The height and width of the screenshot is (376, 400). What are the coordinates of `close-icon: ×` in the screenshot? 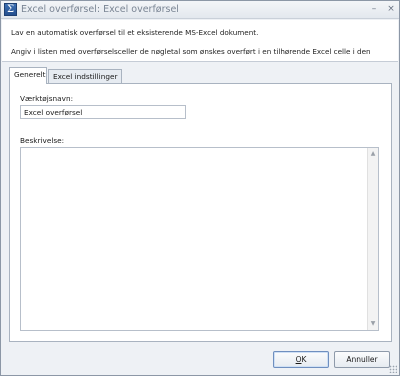 It's located at (391, 9).